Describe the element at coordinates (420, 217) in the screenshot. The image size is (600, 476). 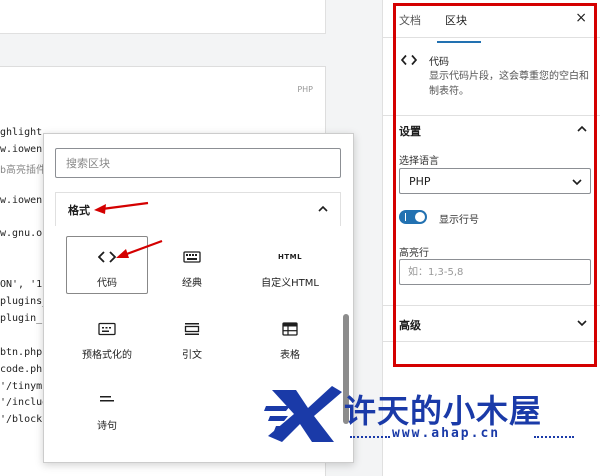
I see `toggle-knob` at that location.